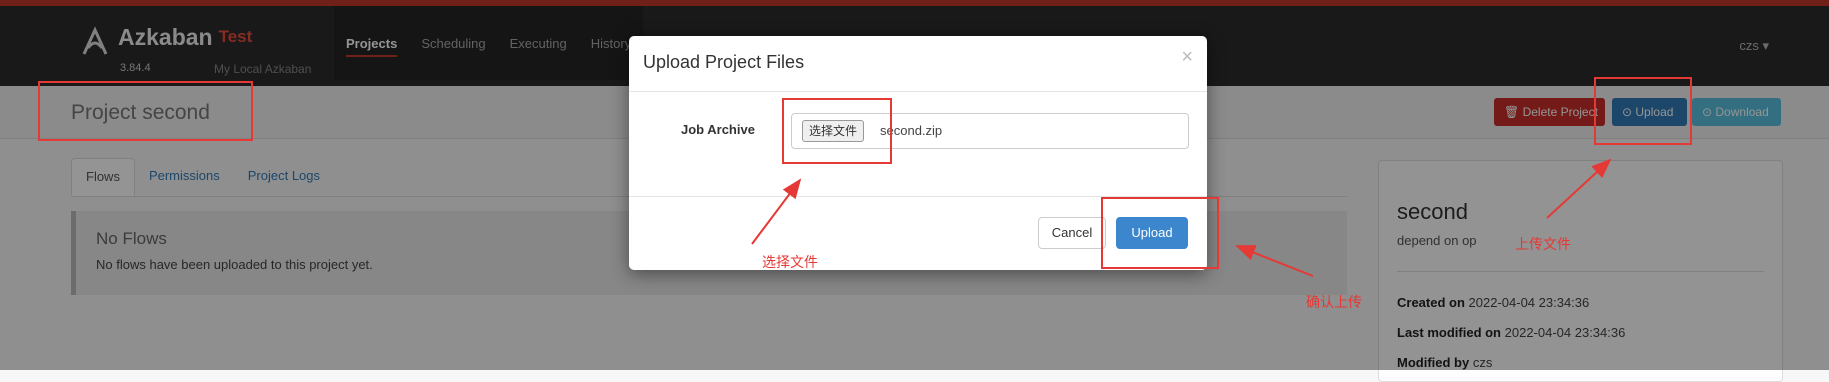 The image size is (1829, 382). What do you see at coordinates (1274, 261) in the screenshot?
I see `arrow-confirm-upload-icon` at bounding box center [1274, 261].